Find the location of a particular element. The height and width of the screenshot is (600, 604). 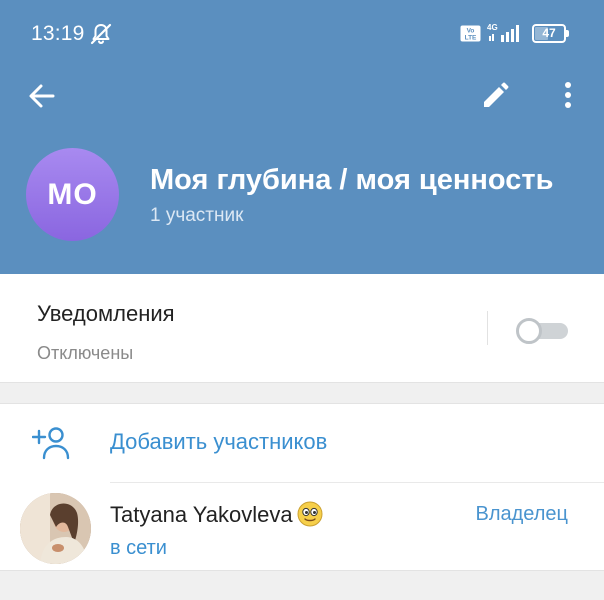

smiling-face-emoji-icon is located at coordinates (310, 514).